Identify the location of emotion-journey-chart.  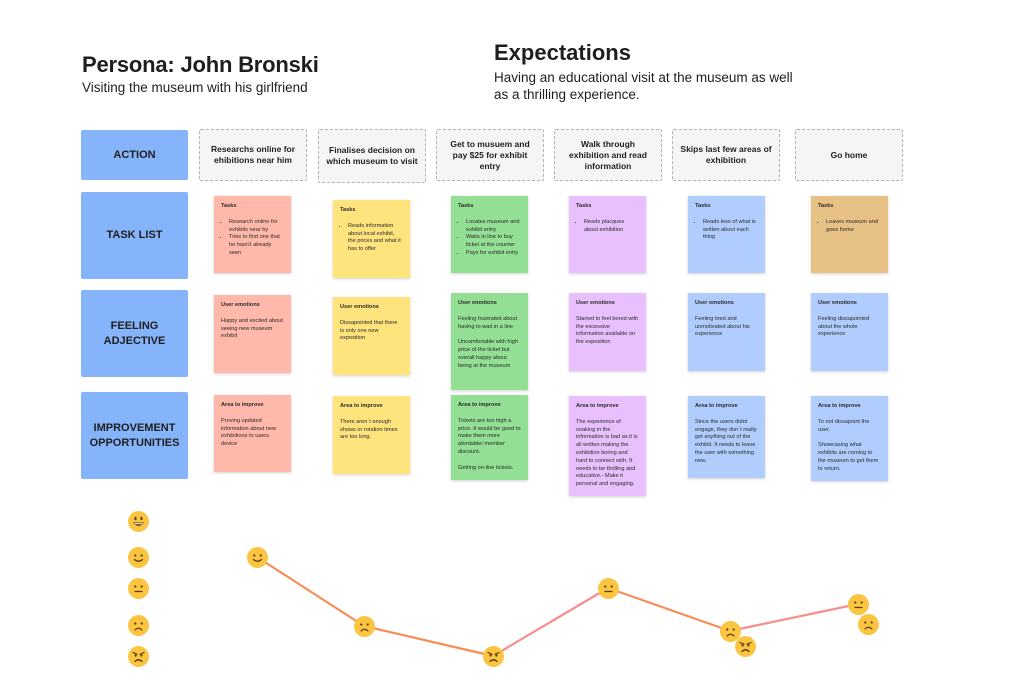
(557, 607).